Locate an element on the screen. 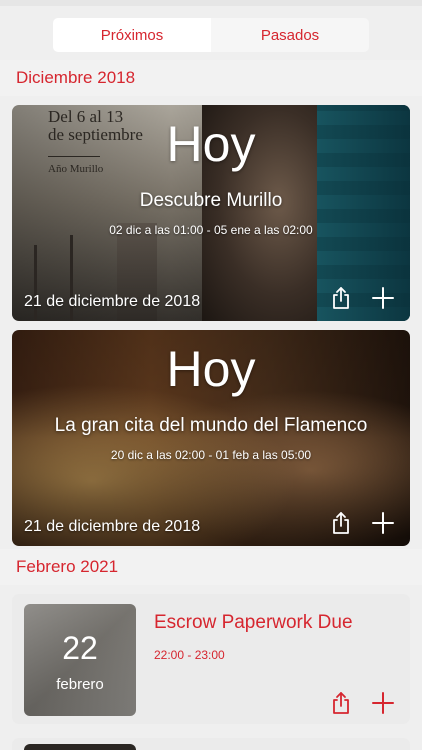 Image resolution: width=422 pixels, height=750 pixels. event-title: La gran cita del mundo del Flamenco is located at coordinates (211, 425).